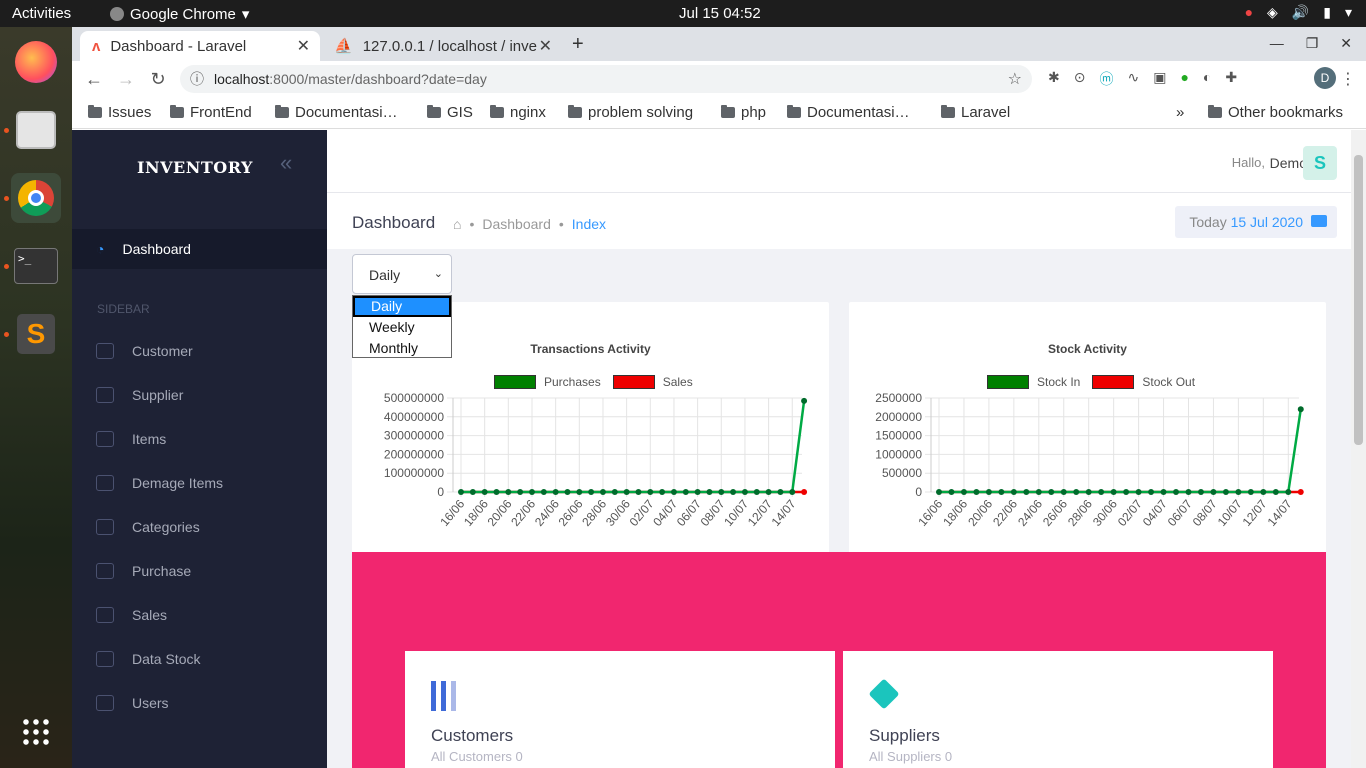  Describe the element at coordinates (143, 571) in the screenshot. I see `sidebar-item-purchase: Purchase` at that location.